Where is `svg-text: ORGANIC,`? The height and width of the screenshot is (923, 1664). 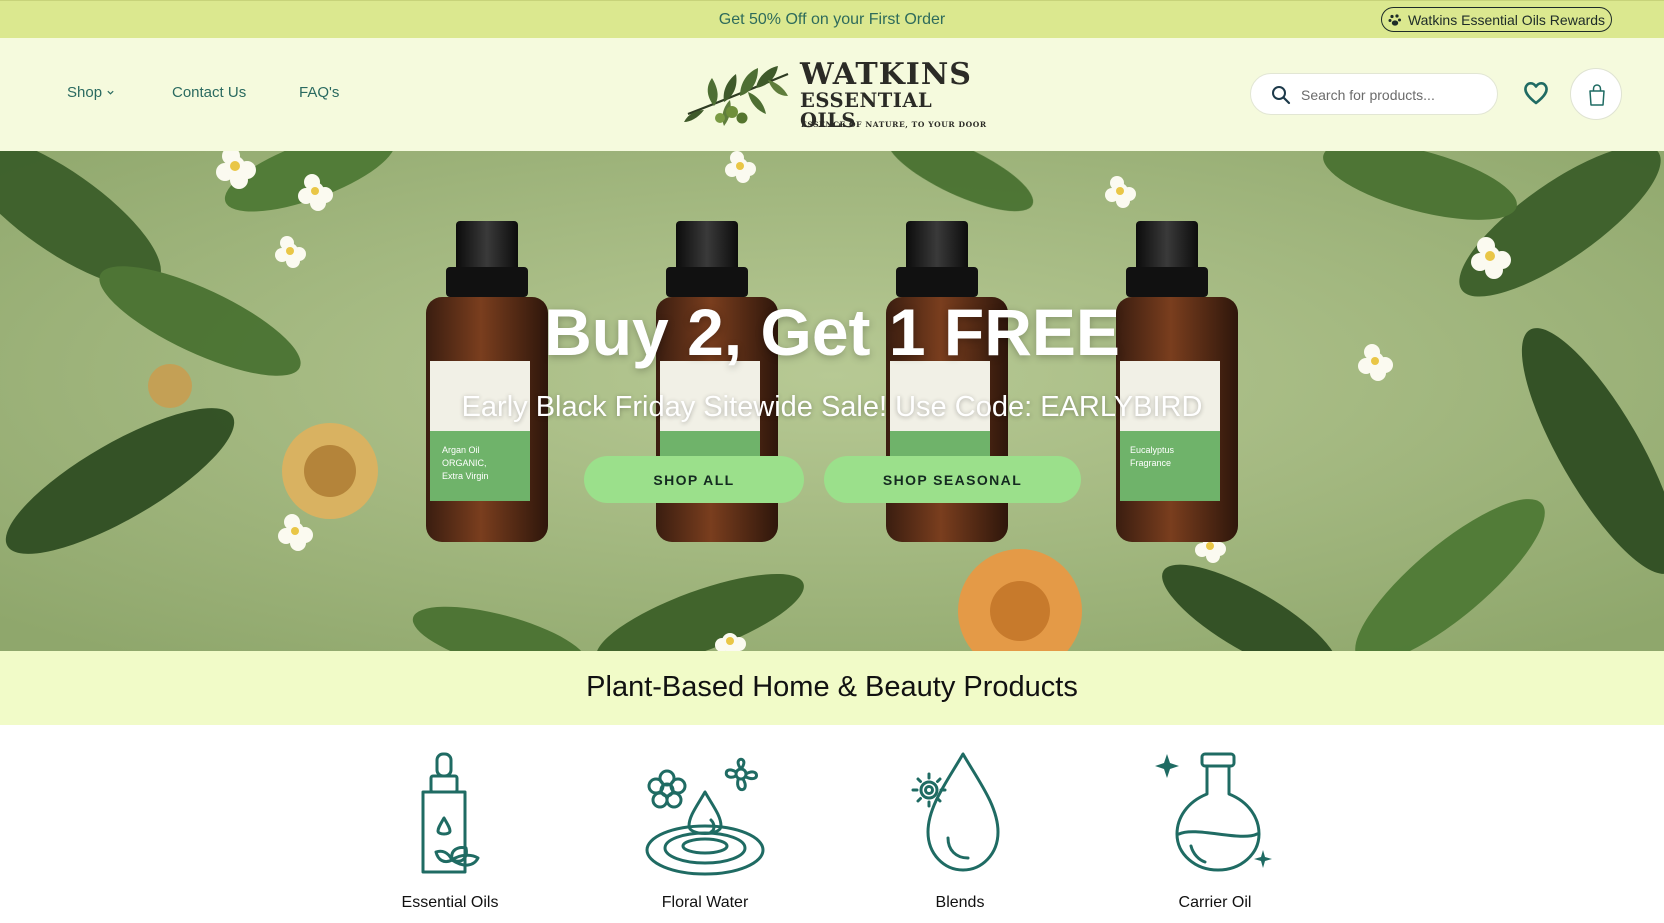 svg-text: ORGANIC, is located at coordinates (464, 463).